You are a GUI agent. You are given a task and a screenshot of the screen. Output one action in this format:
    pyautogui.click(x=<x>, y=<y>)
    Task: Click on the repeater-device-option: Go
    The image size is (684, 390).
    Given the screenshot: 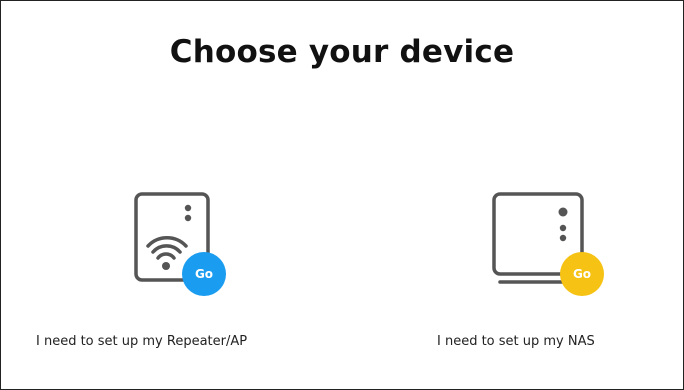 What is the action you would take?
    pyautogui.click(x=190, y=245)
    